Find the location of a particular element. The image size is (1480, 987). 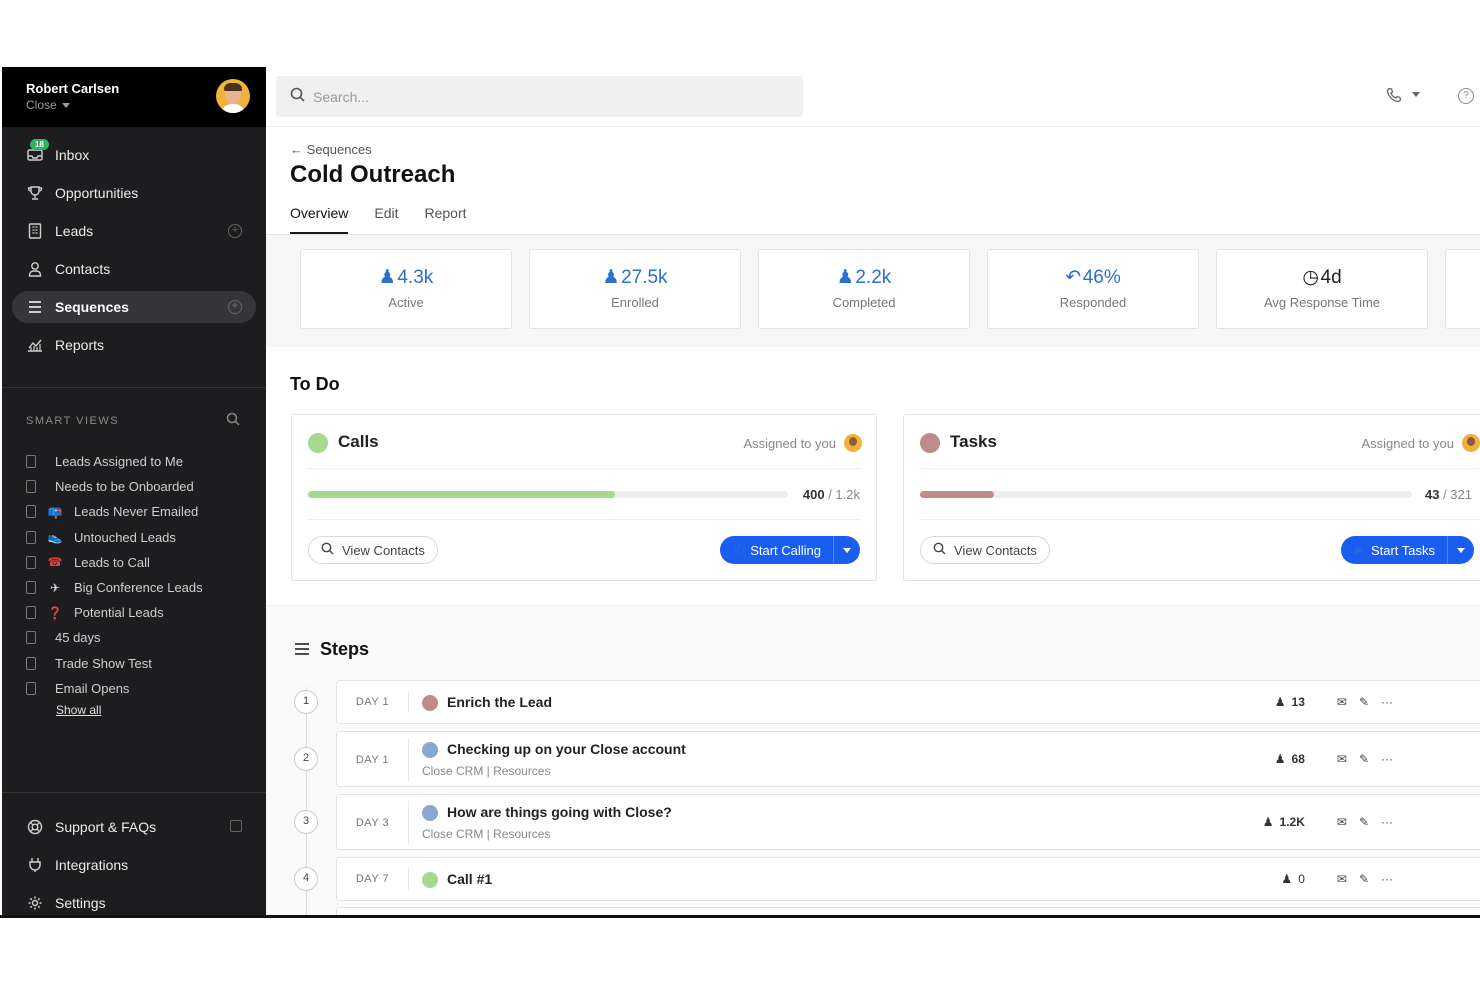

topbar: ? is located at coordinates (873, 97).